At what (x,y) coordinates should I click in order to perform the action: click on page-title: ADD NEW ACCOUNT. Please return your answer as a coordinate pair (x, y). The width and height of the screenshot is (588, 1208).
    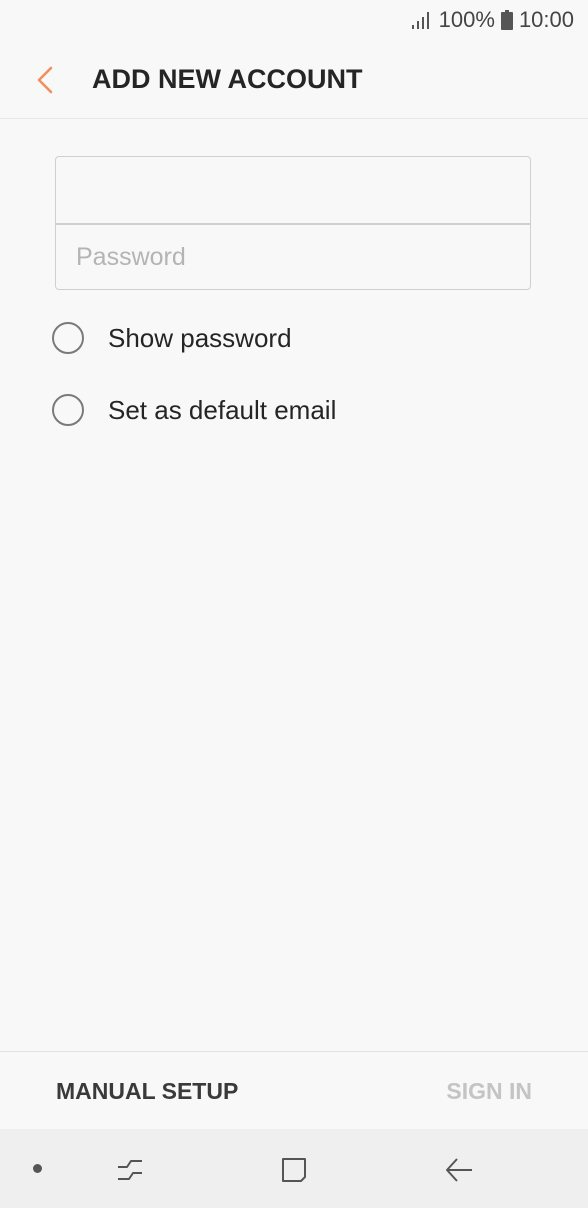
    Looking at the image, I should click on (227, 79).